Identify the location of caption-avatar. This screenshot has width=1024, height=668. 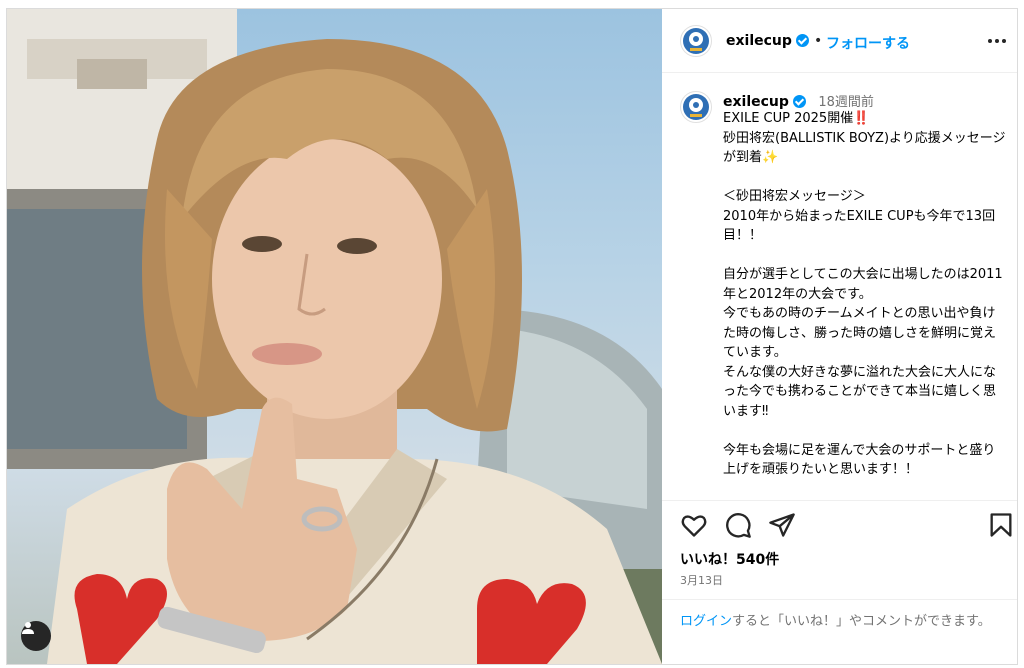
(696, 107).